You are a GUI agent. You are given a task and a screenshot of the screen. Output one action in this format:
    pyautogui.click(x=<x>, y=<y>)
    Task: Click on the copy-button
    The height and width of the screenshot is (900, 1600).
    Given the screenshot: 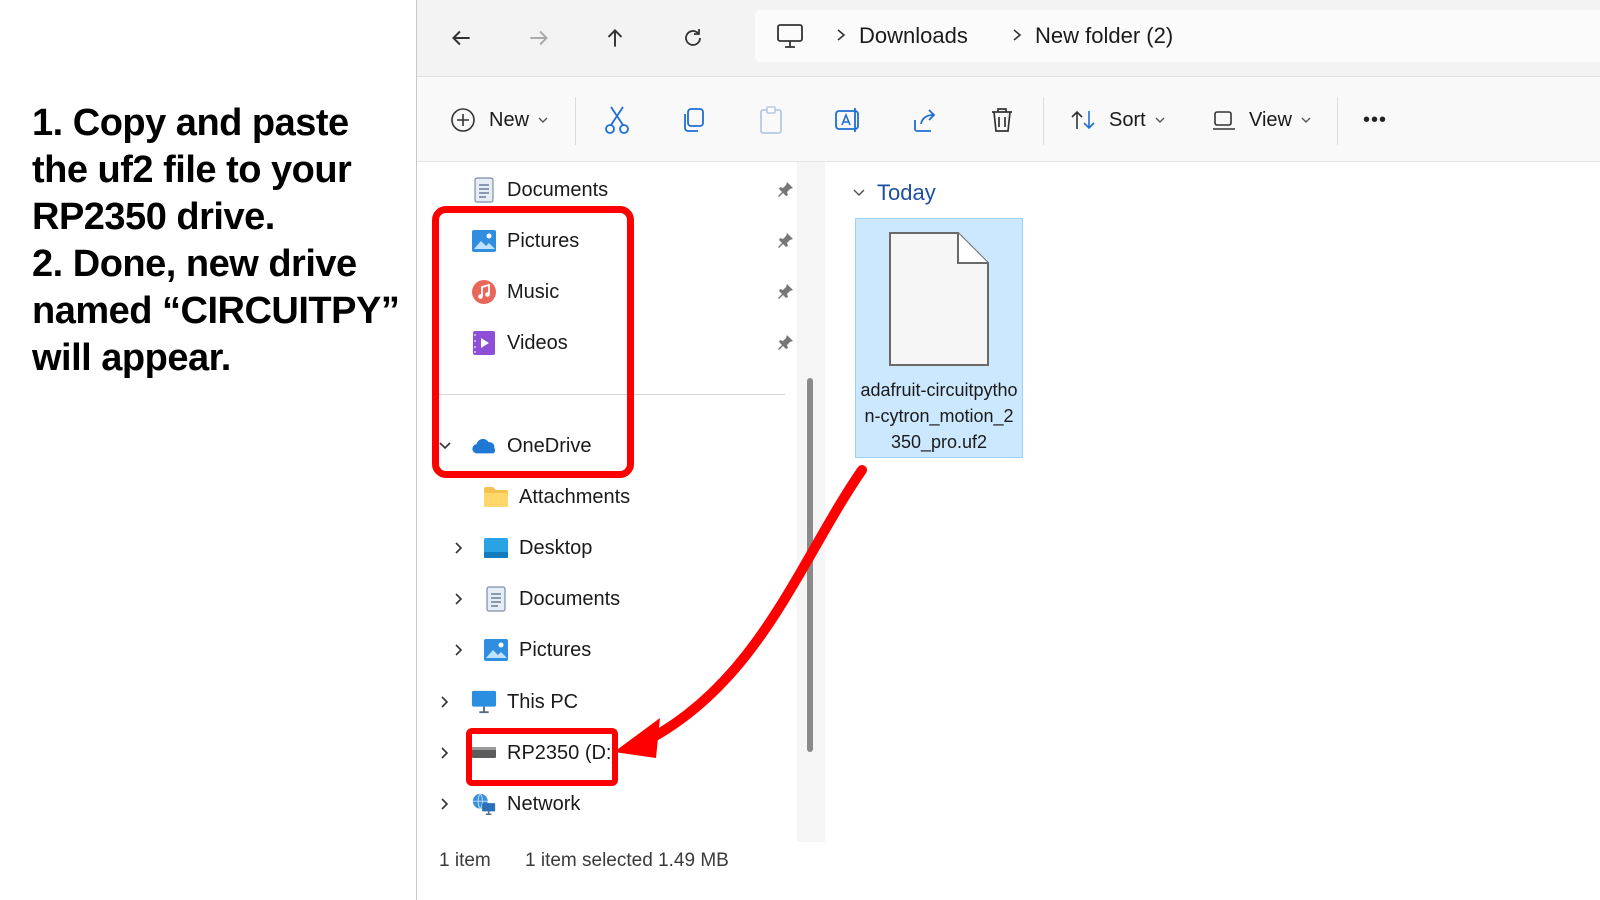 What is the action you would take?
    pyautogui.click(x=693, y=120)
    